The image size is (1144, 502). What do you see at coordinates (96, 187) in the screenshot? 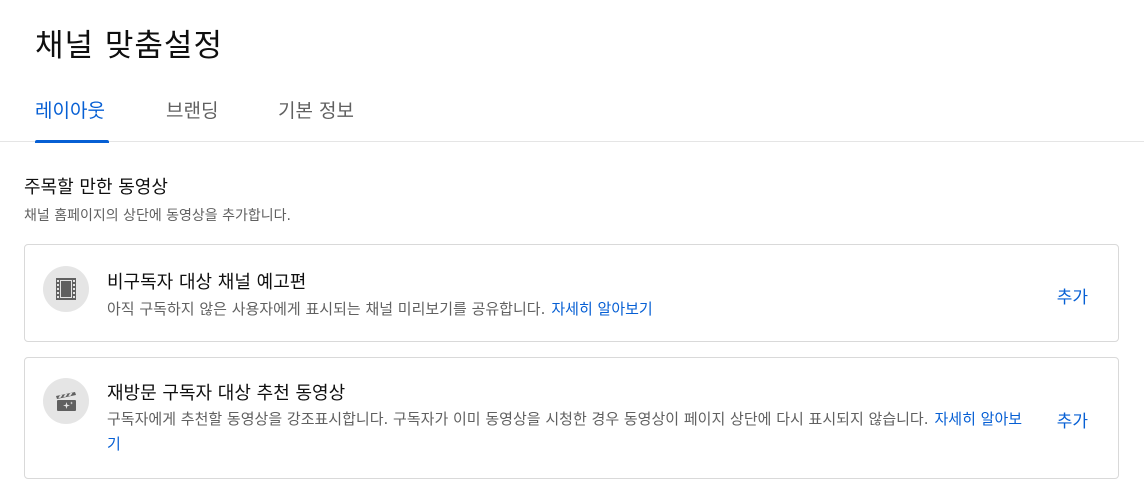
I see `section-title: 주목할 만한 동영상` at bounding box center [96, 187].